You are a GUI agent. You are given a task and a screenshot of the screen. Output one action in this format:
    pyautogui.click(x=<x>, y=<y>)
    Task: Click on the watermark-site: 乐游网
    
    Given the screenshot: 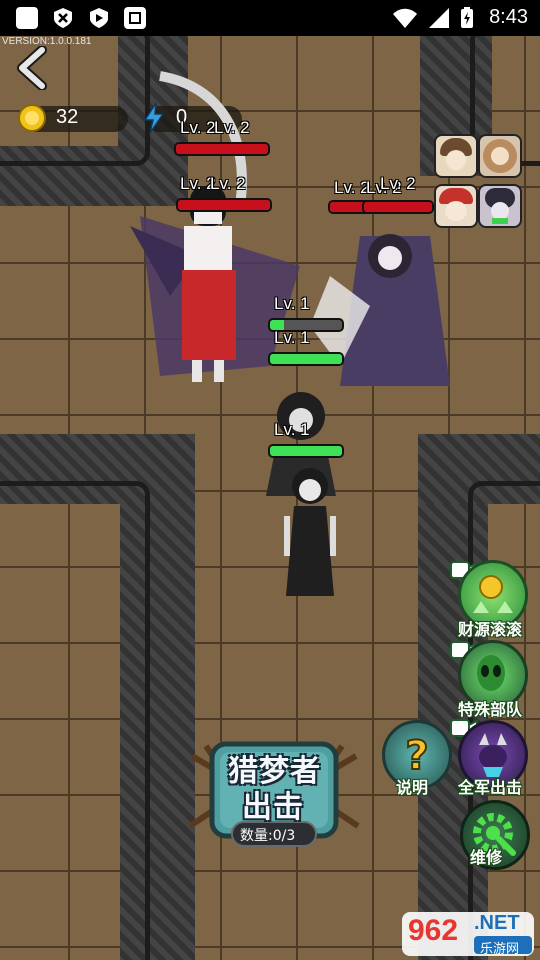 What is the action you would take?
    pyautogui.click(x=500, y=949)
    